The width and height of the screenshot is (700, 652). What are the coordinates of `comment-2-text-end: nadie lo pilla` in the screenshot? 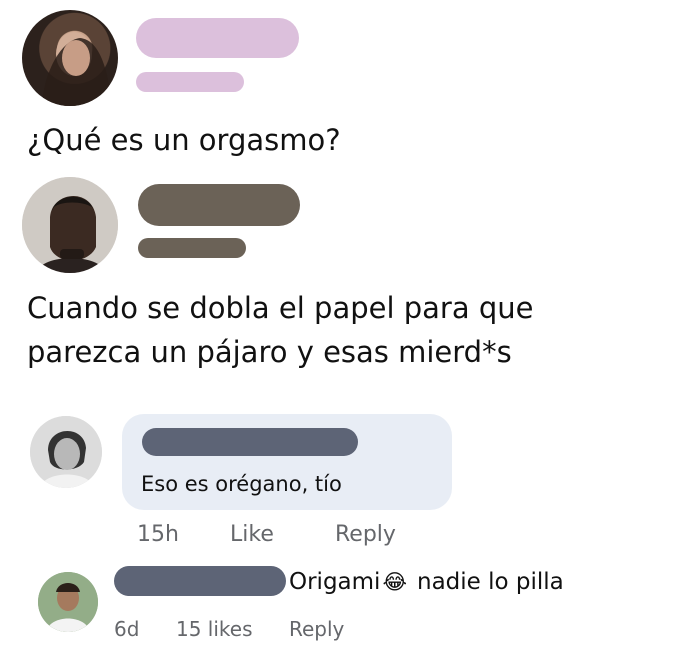 It's located at (490, 582).